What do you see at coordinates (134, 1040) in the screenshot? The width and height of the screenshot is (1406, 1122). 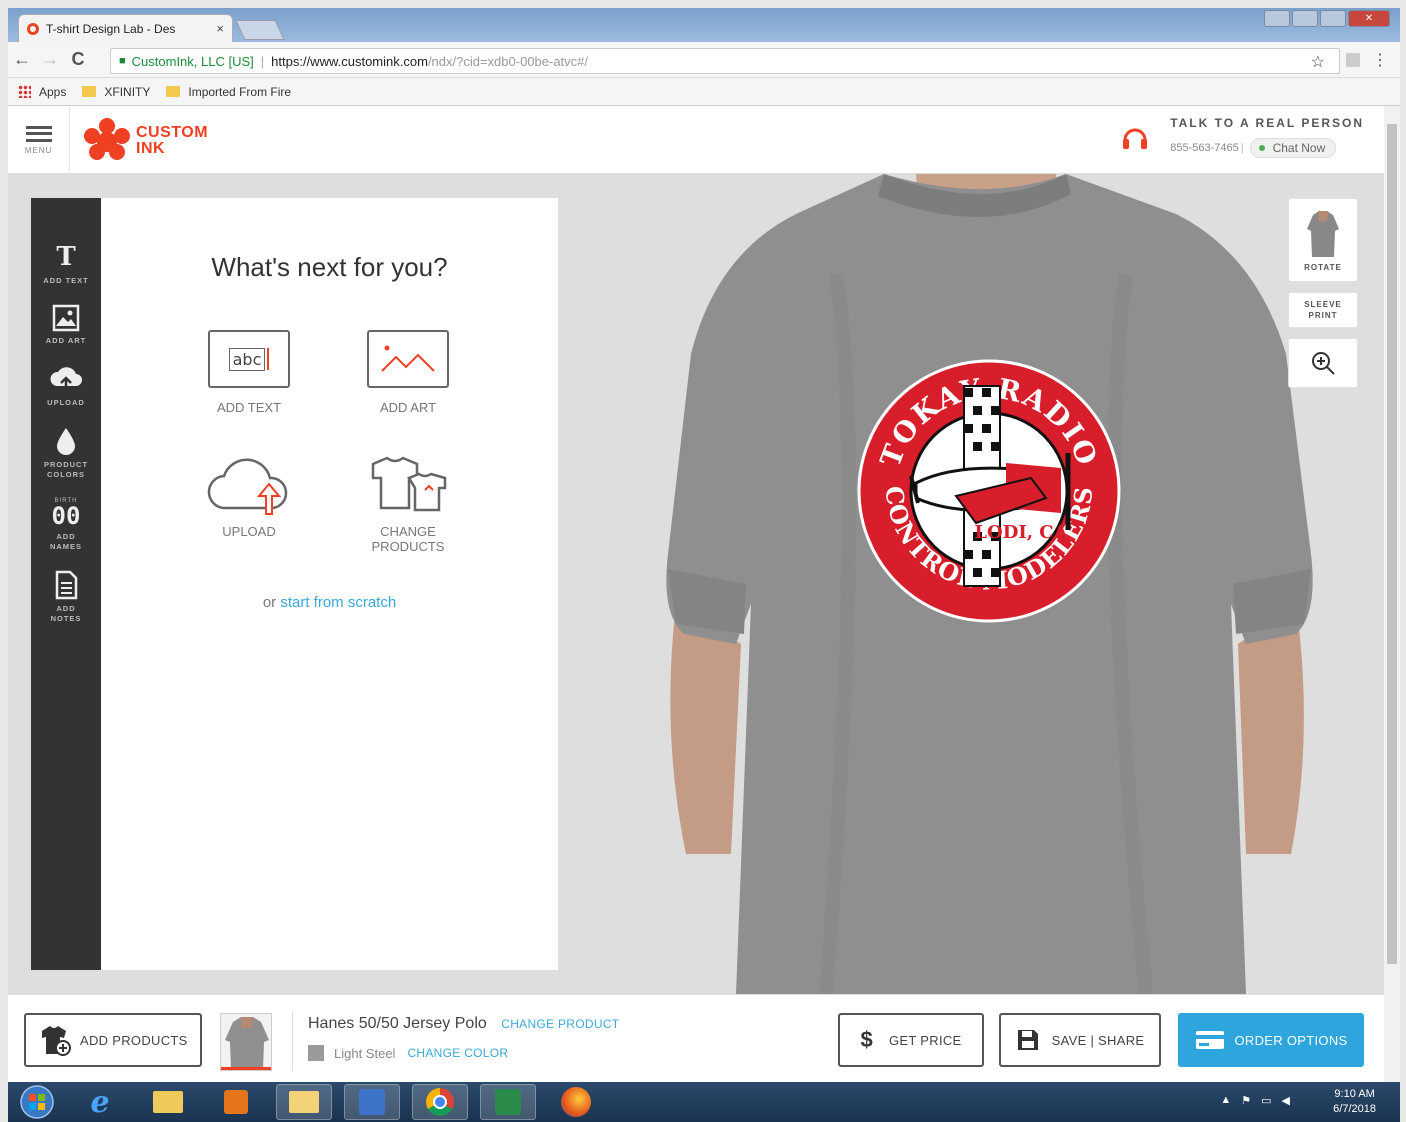 I see `add-products-label: ADD PRODUCTS` at bounding box center [134, 1040].